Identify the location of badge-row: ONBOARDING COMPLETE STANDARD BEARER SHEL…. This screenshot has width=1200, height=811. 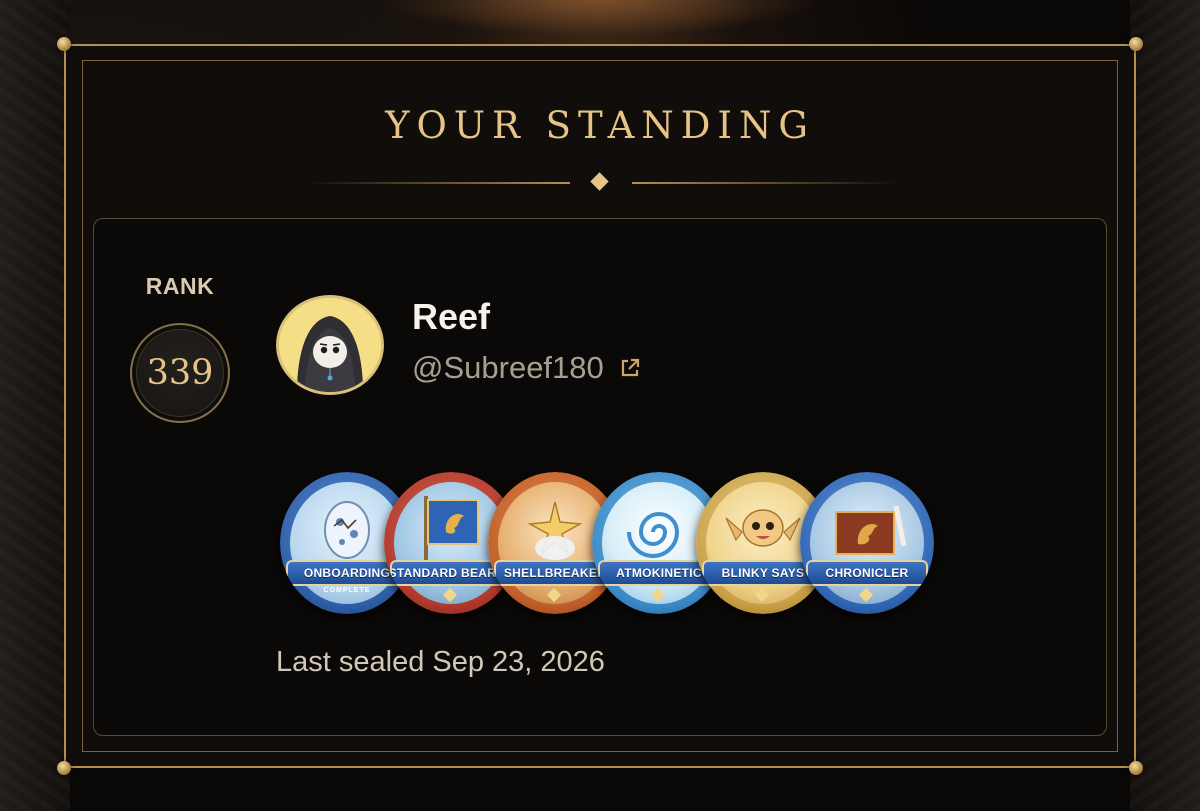
(615, 543).